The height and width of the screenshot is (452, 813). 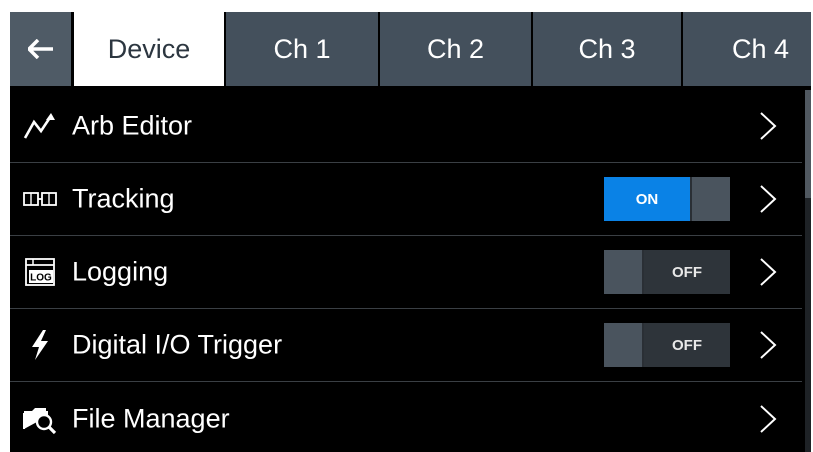 I want to click on tracking-toggle: ON, so click(x=667, y=199).